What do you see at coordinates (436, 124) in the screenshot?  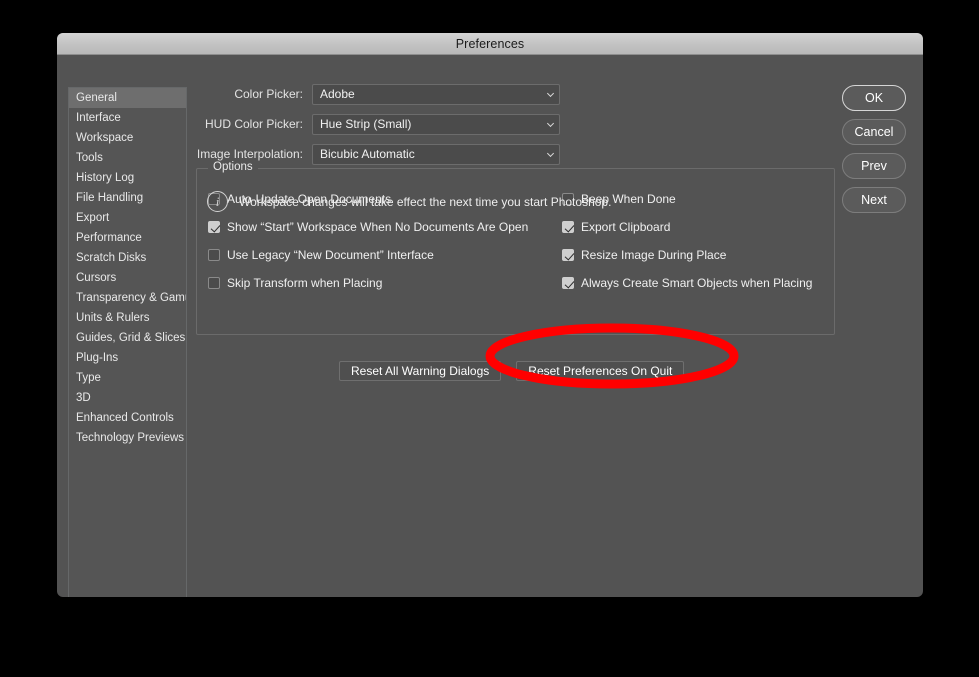 I see `hud-color-picker-select: Hue Strip (Small)` at bounding box center [436, 124].